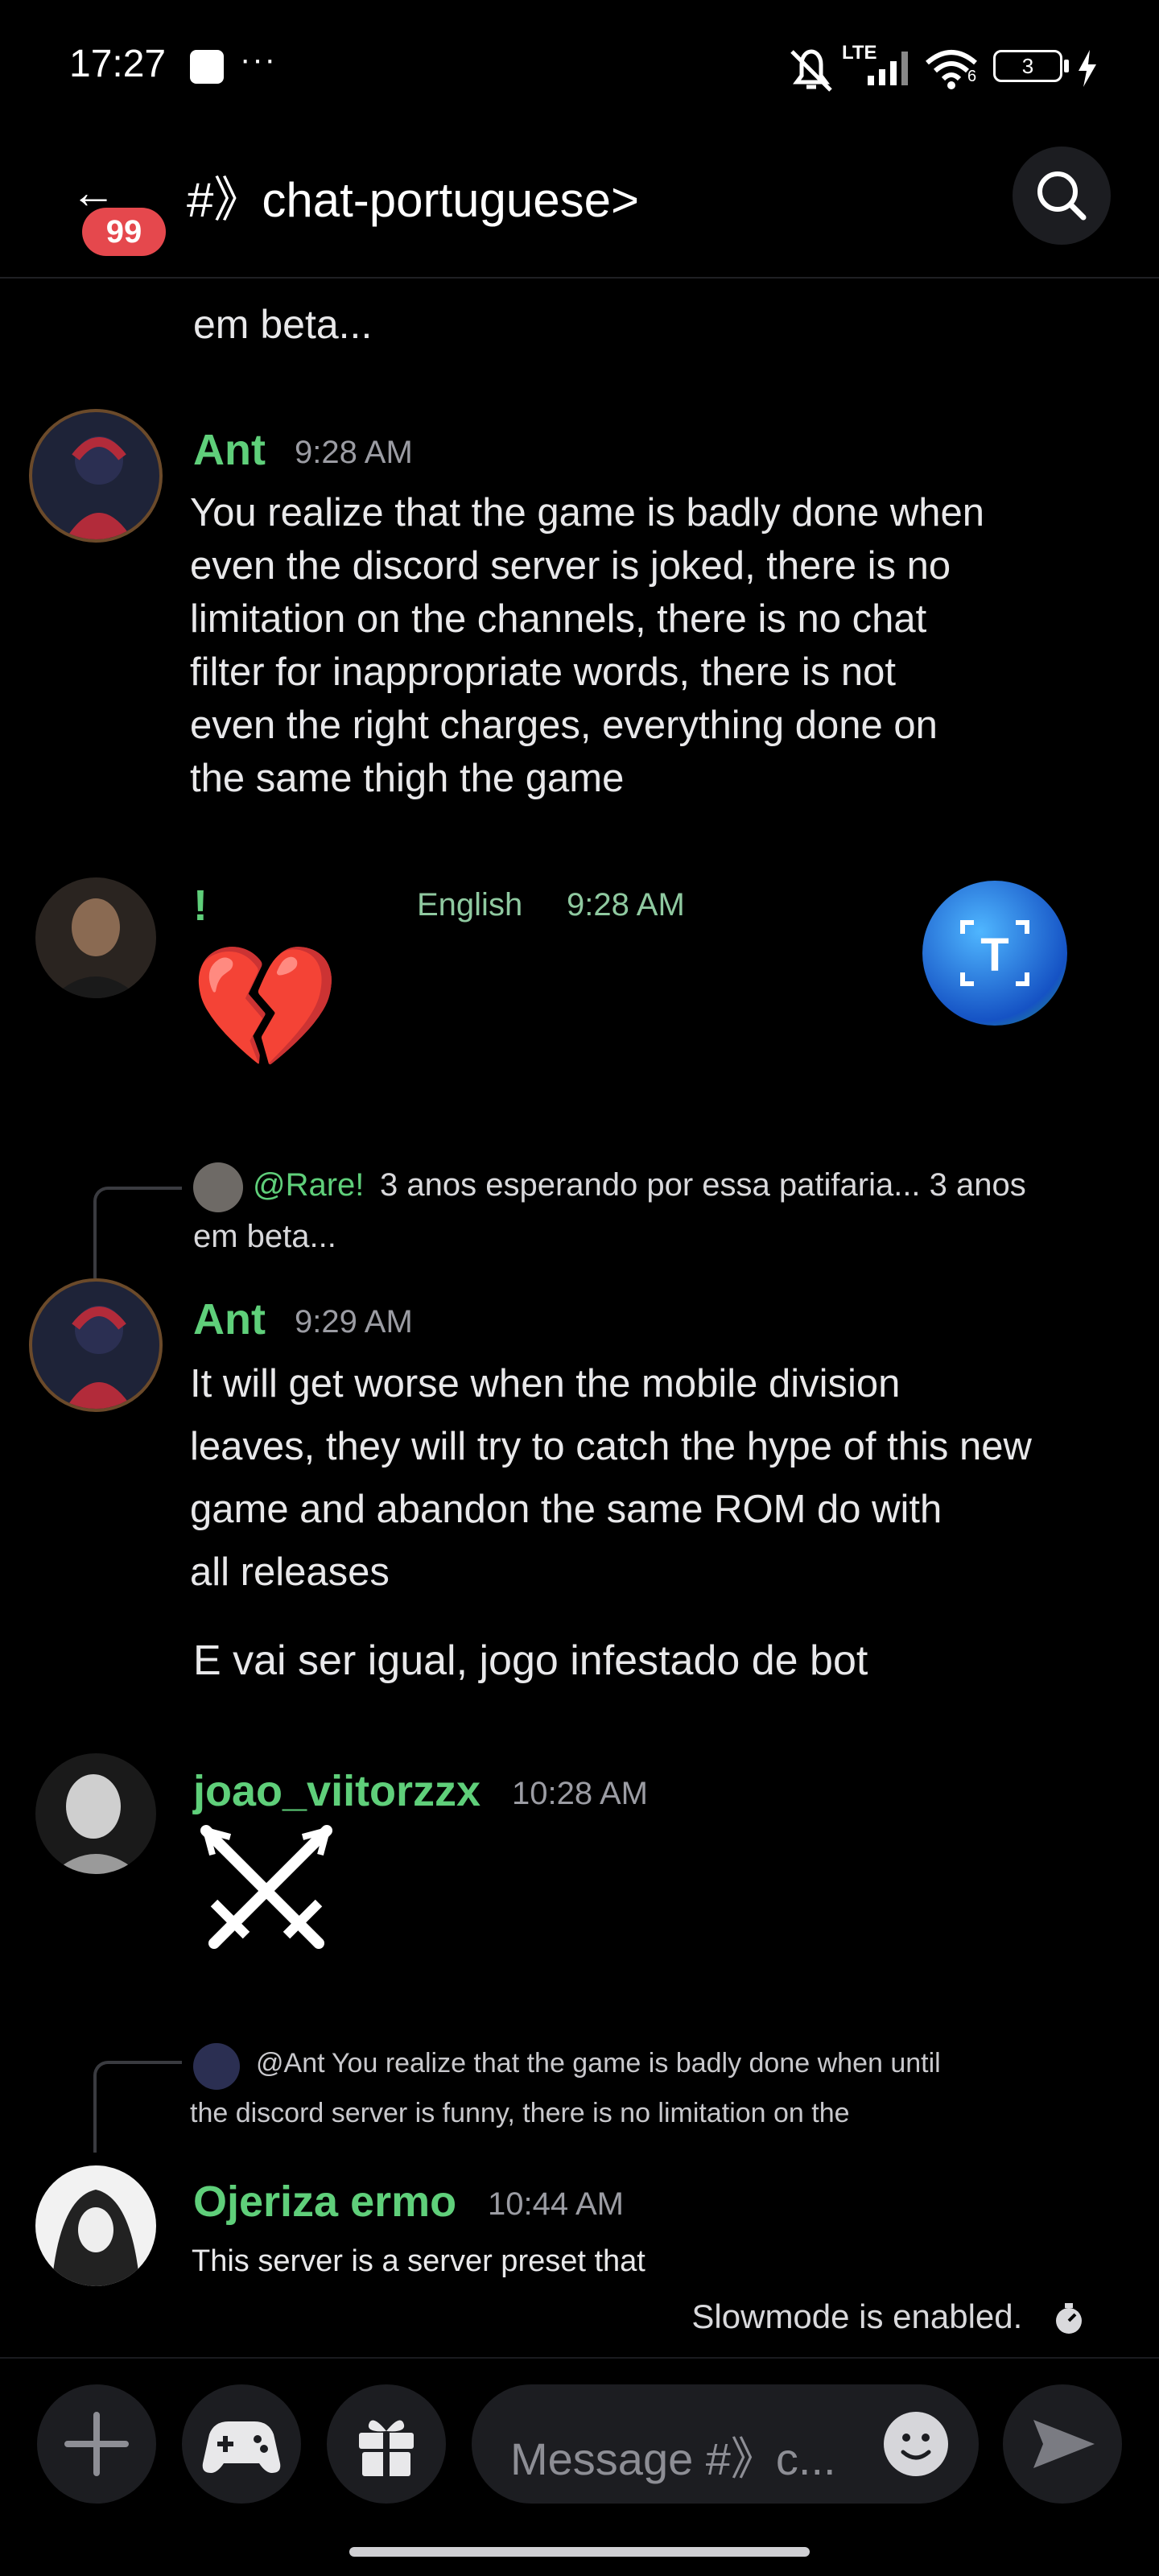  What do you see at coordinates (337, 1791) in the screenshot?
I see `message-username: joao_viitorzzx` at bounding box center [337, 1791].